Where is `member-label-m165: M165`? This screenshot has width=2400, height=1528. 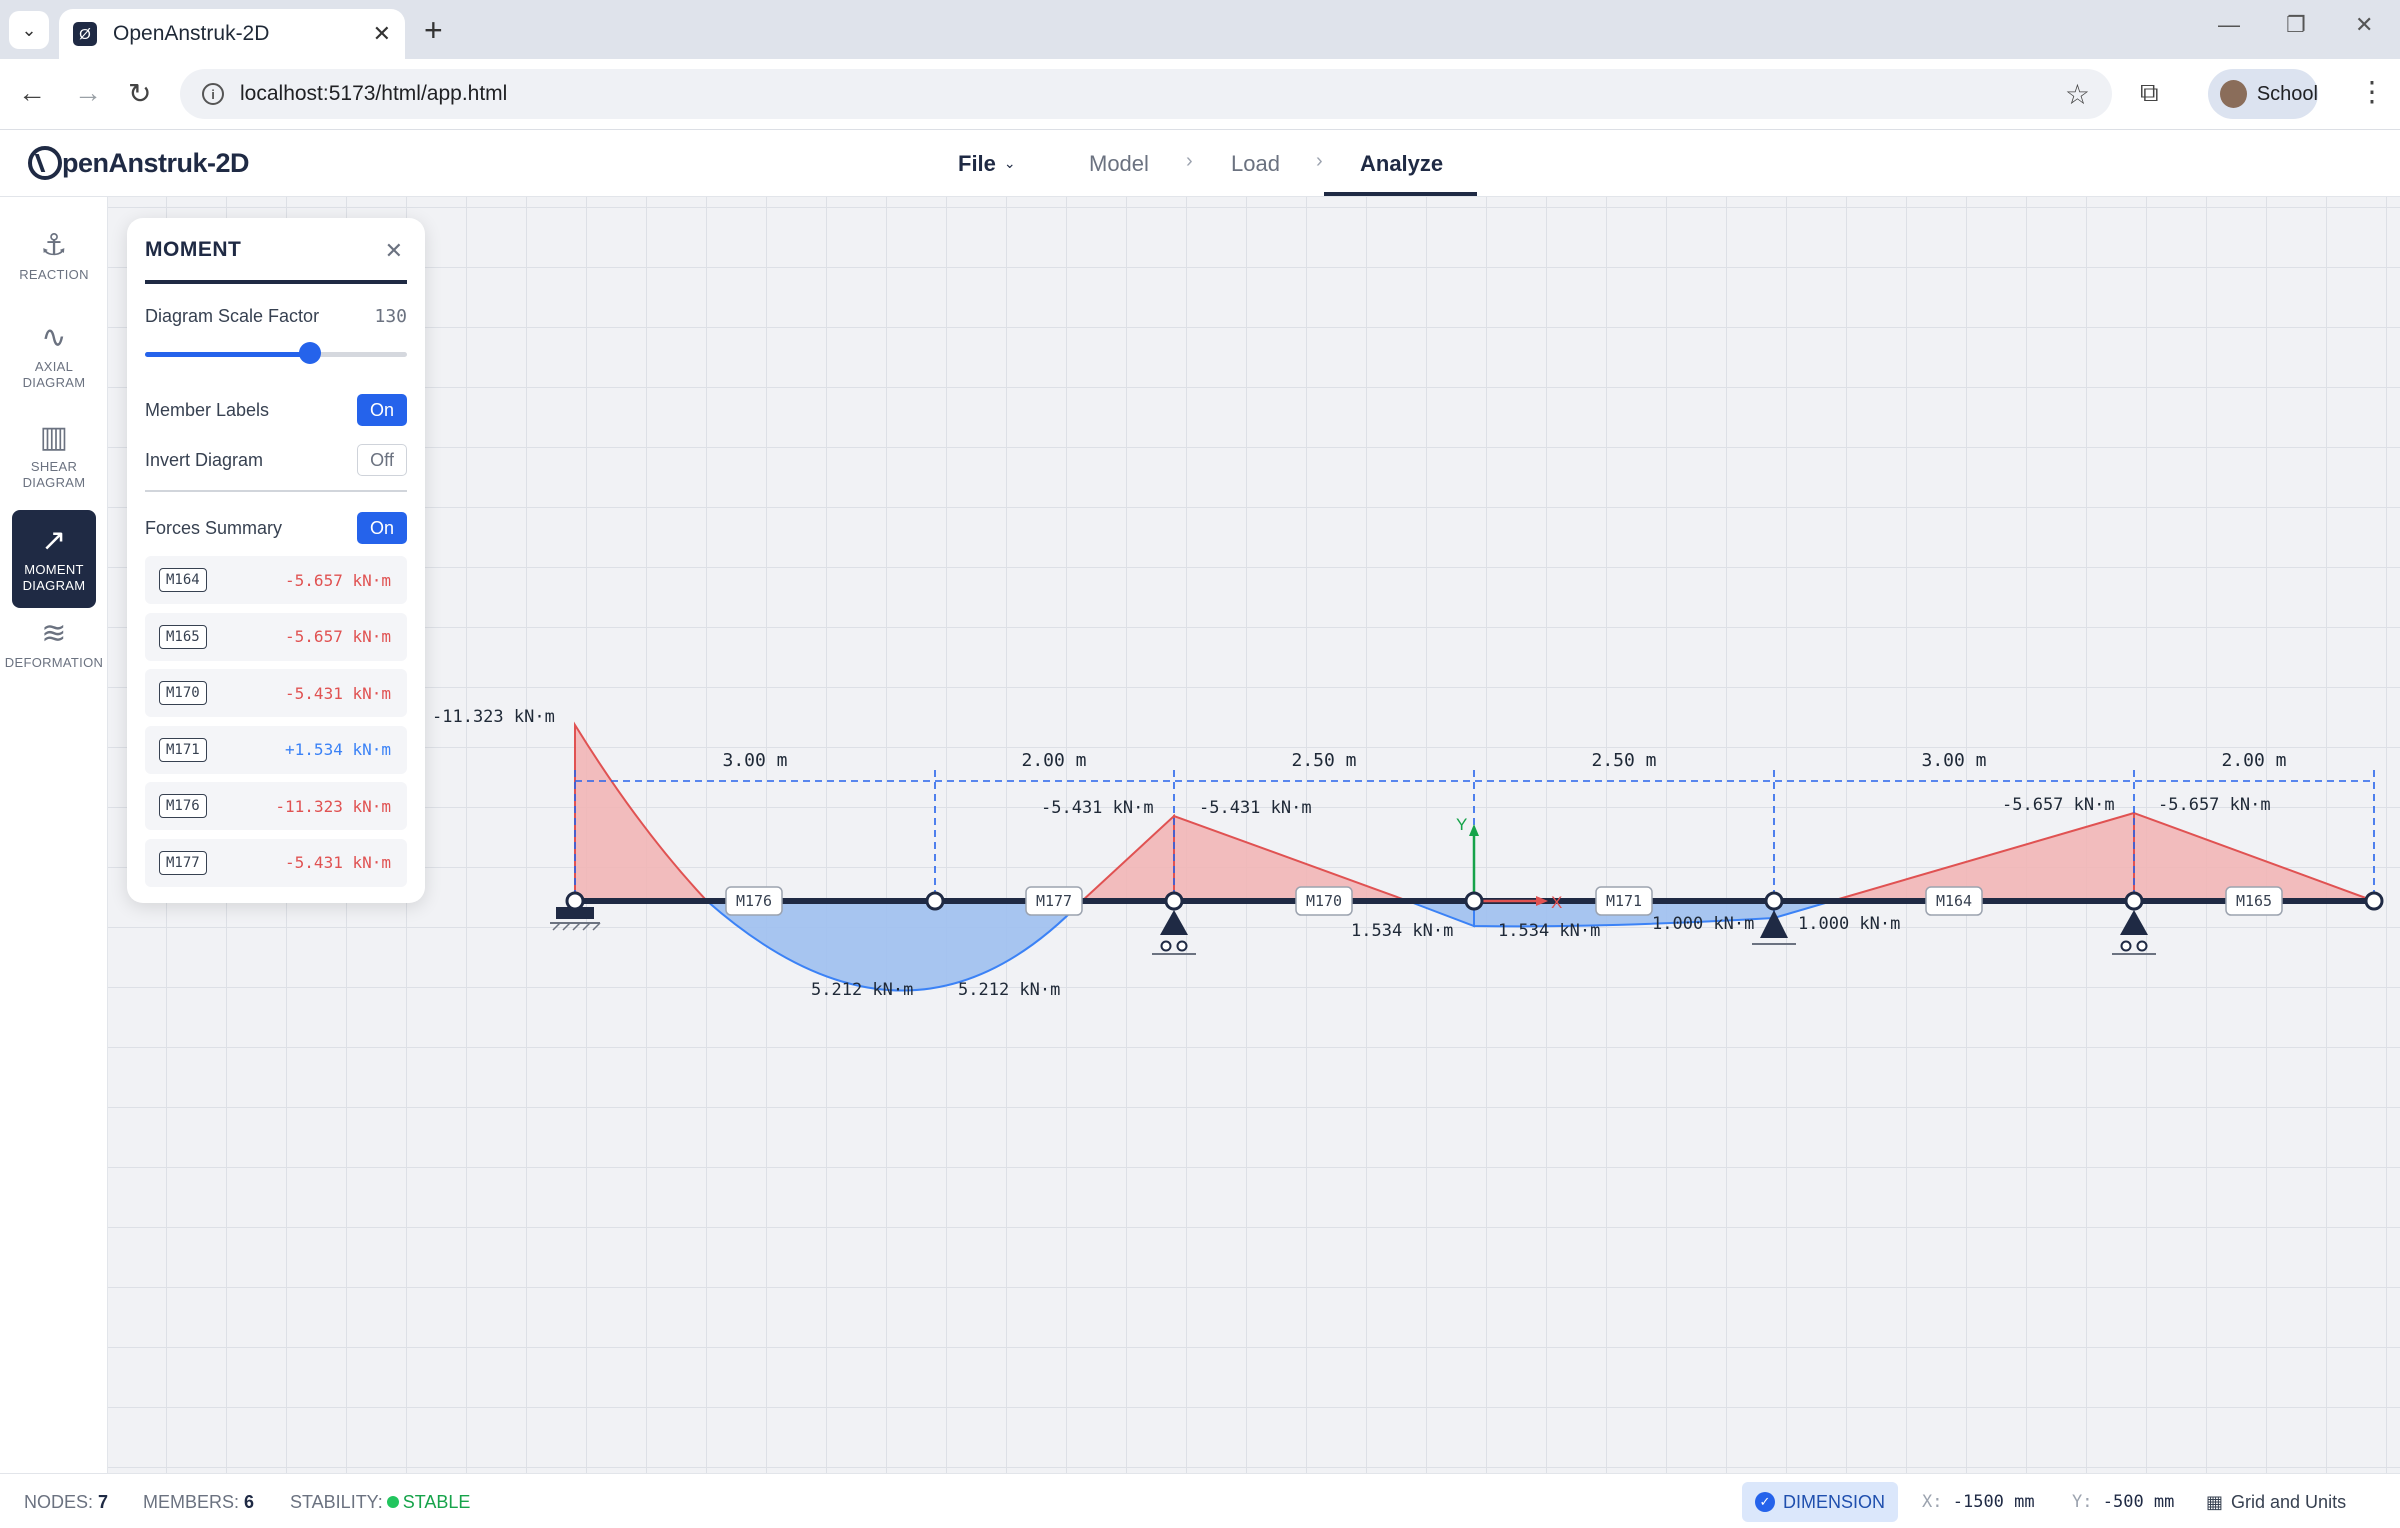
member-label-m165: M165 is located at coordinates (2254, 901).